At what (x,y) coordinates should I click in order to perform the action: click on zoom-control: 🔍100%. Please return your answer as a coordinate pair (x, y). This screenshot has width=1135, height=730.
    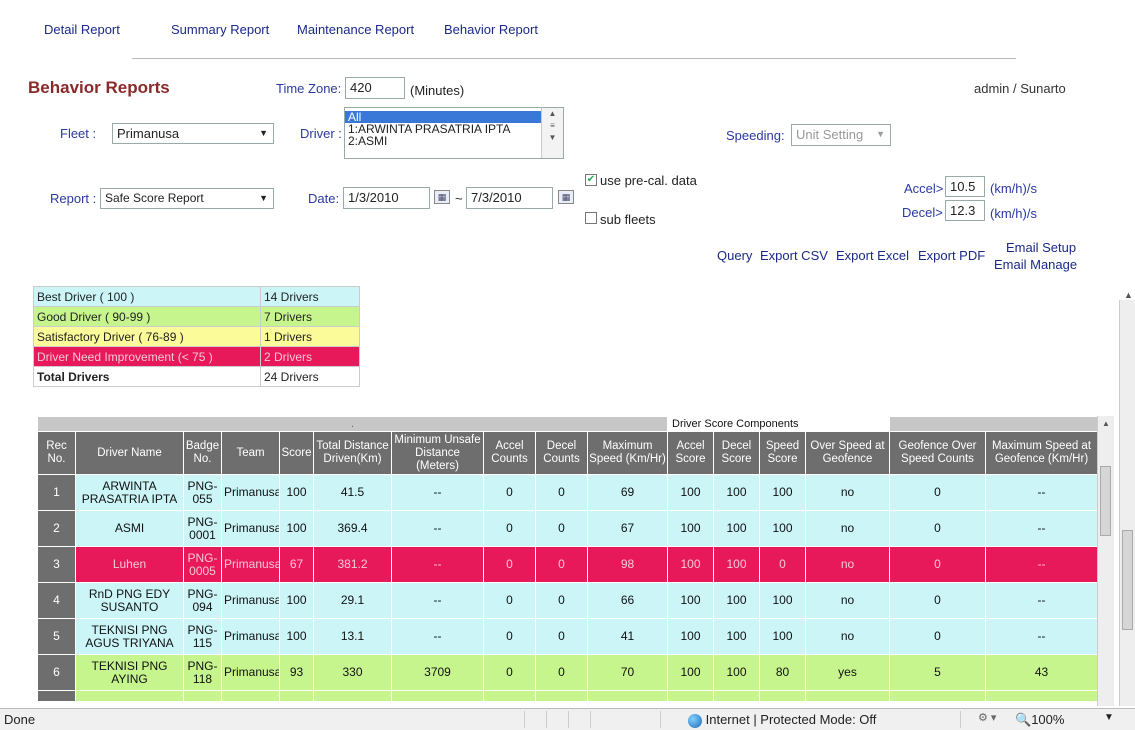
    Looking at the image, I should click on (1039, 720).